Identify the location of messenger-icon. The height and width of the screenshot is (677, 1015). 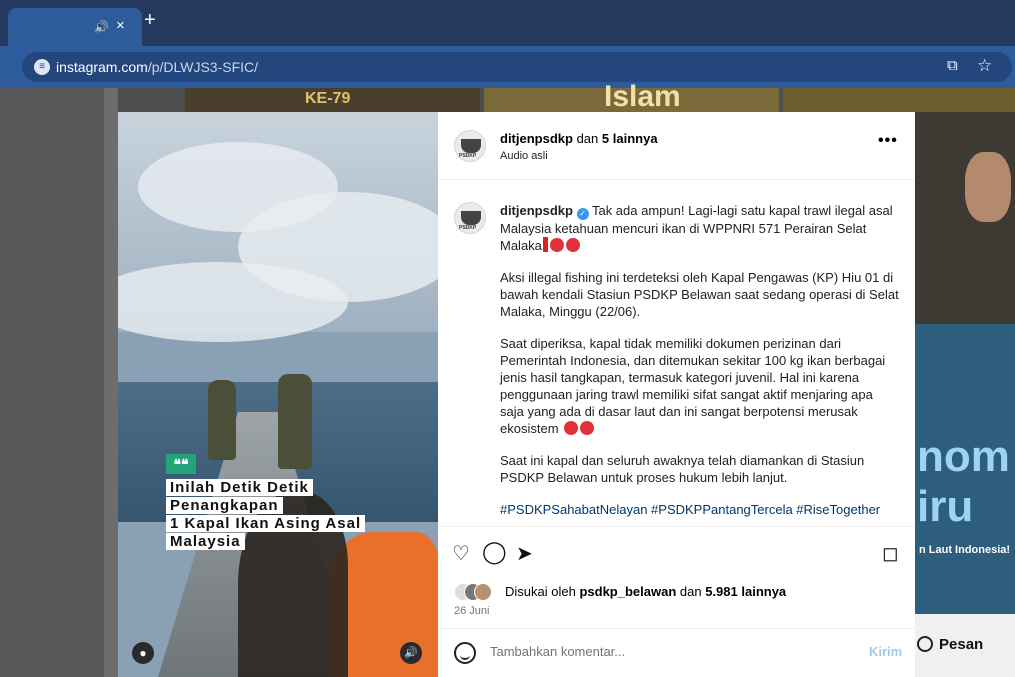
(925, 644).